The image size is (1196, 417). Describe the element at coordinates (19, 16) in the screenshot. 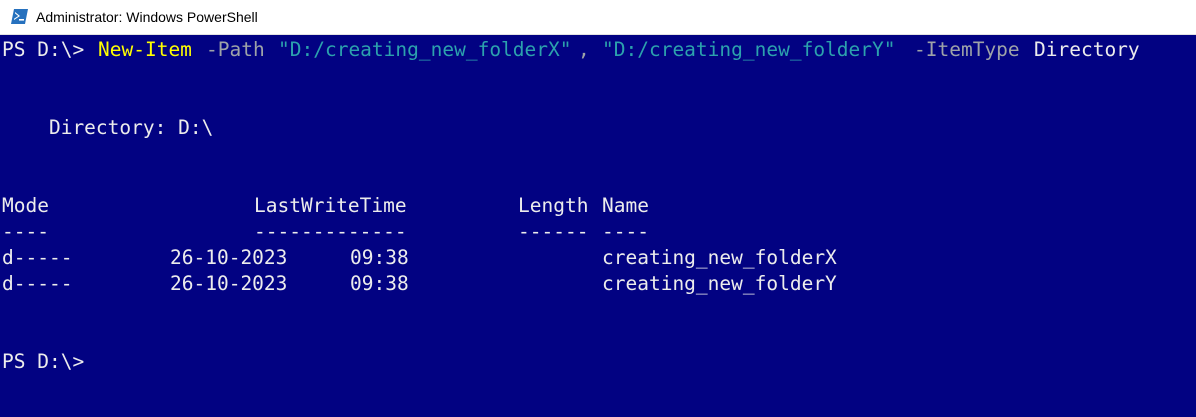

I see `powershell-icon` at that location.